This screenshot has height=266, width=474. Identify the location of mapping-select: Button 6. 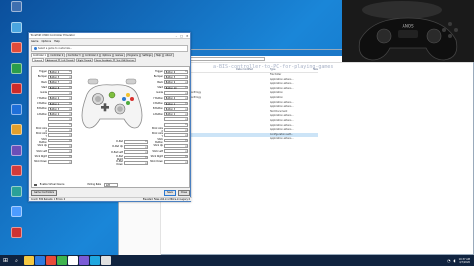
(176, 71).